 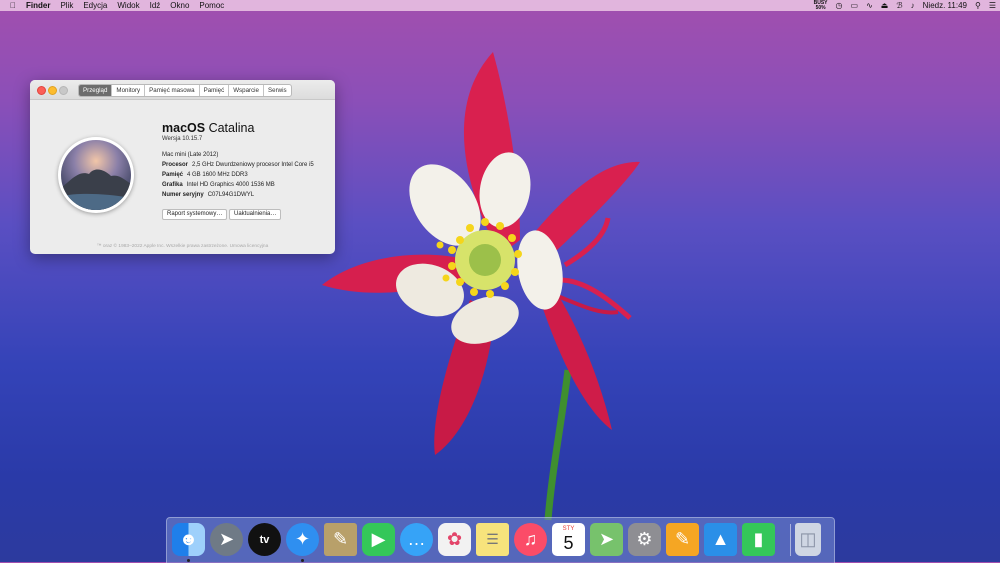 What do you see at coordinates (492, 539) in the screenshot?
I see `notes-icon: ☰` at bounding box center [492, 539].